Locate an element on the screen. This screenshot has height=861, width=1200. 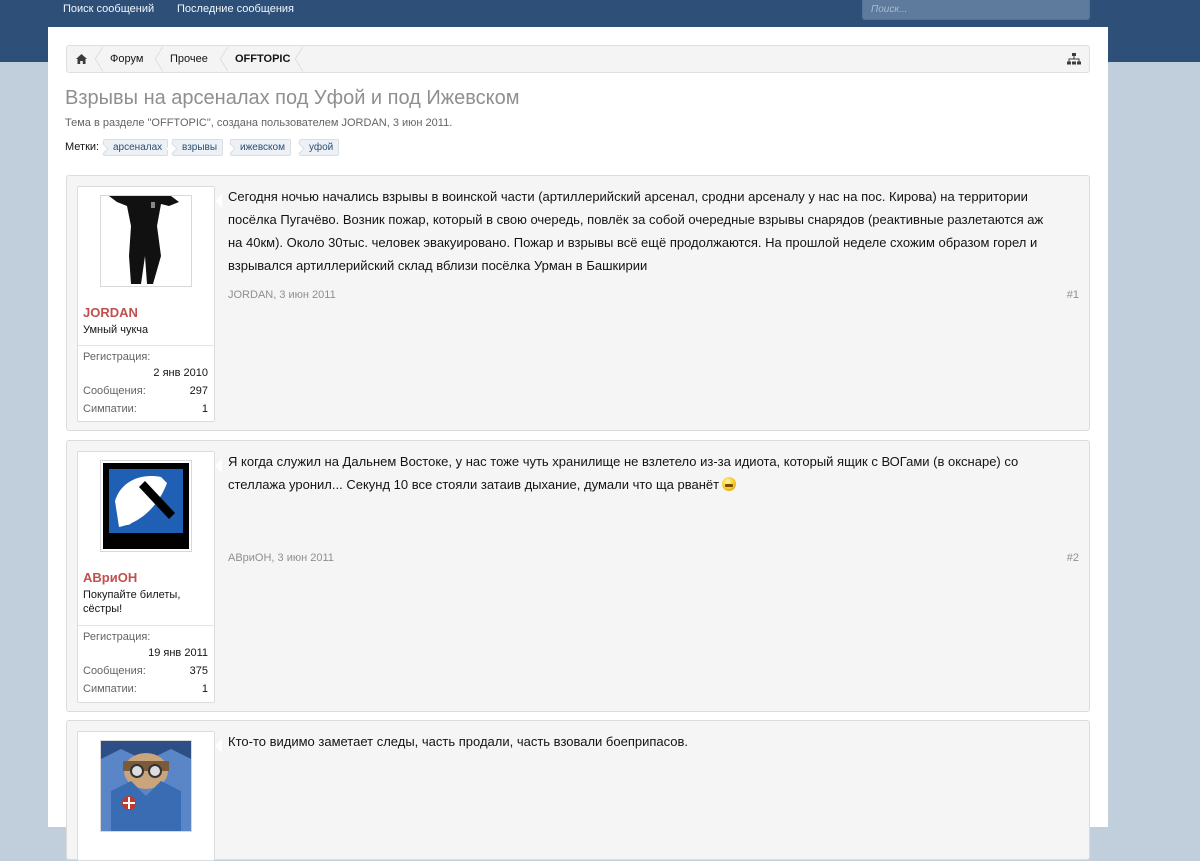
nav-recent-posts-link: Последние сообщения is located at coordinates (235, 9).